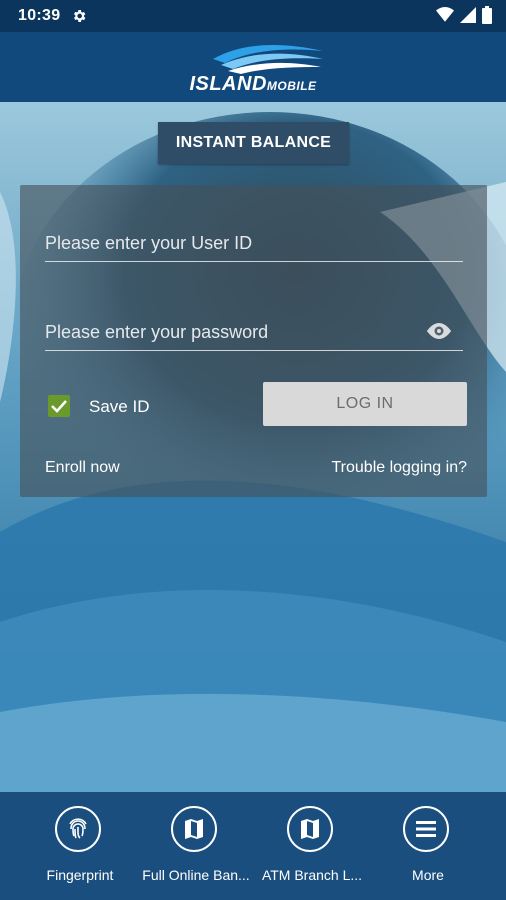 The height and width of the screenshot is (900, 506). I want to click on password-field: Please enter your password, so click(254, 332).